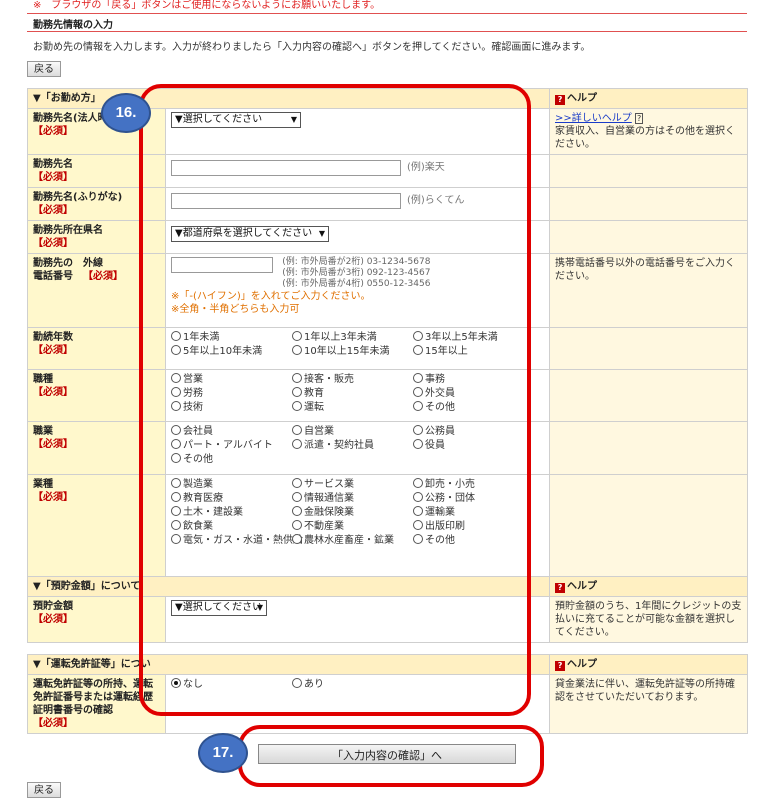 Image resolution: width=777 pixels, height=803 pixels. I want to click on section-title: 勤務先情報の入力, so click(73, 25).